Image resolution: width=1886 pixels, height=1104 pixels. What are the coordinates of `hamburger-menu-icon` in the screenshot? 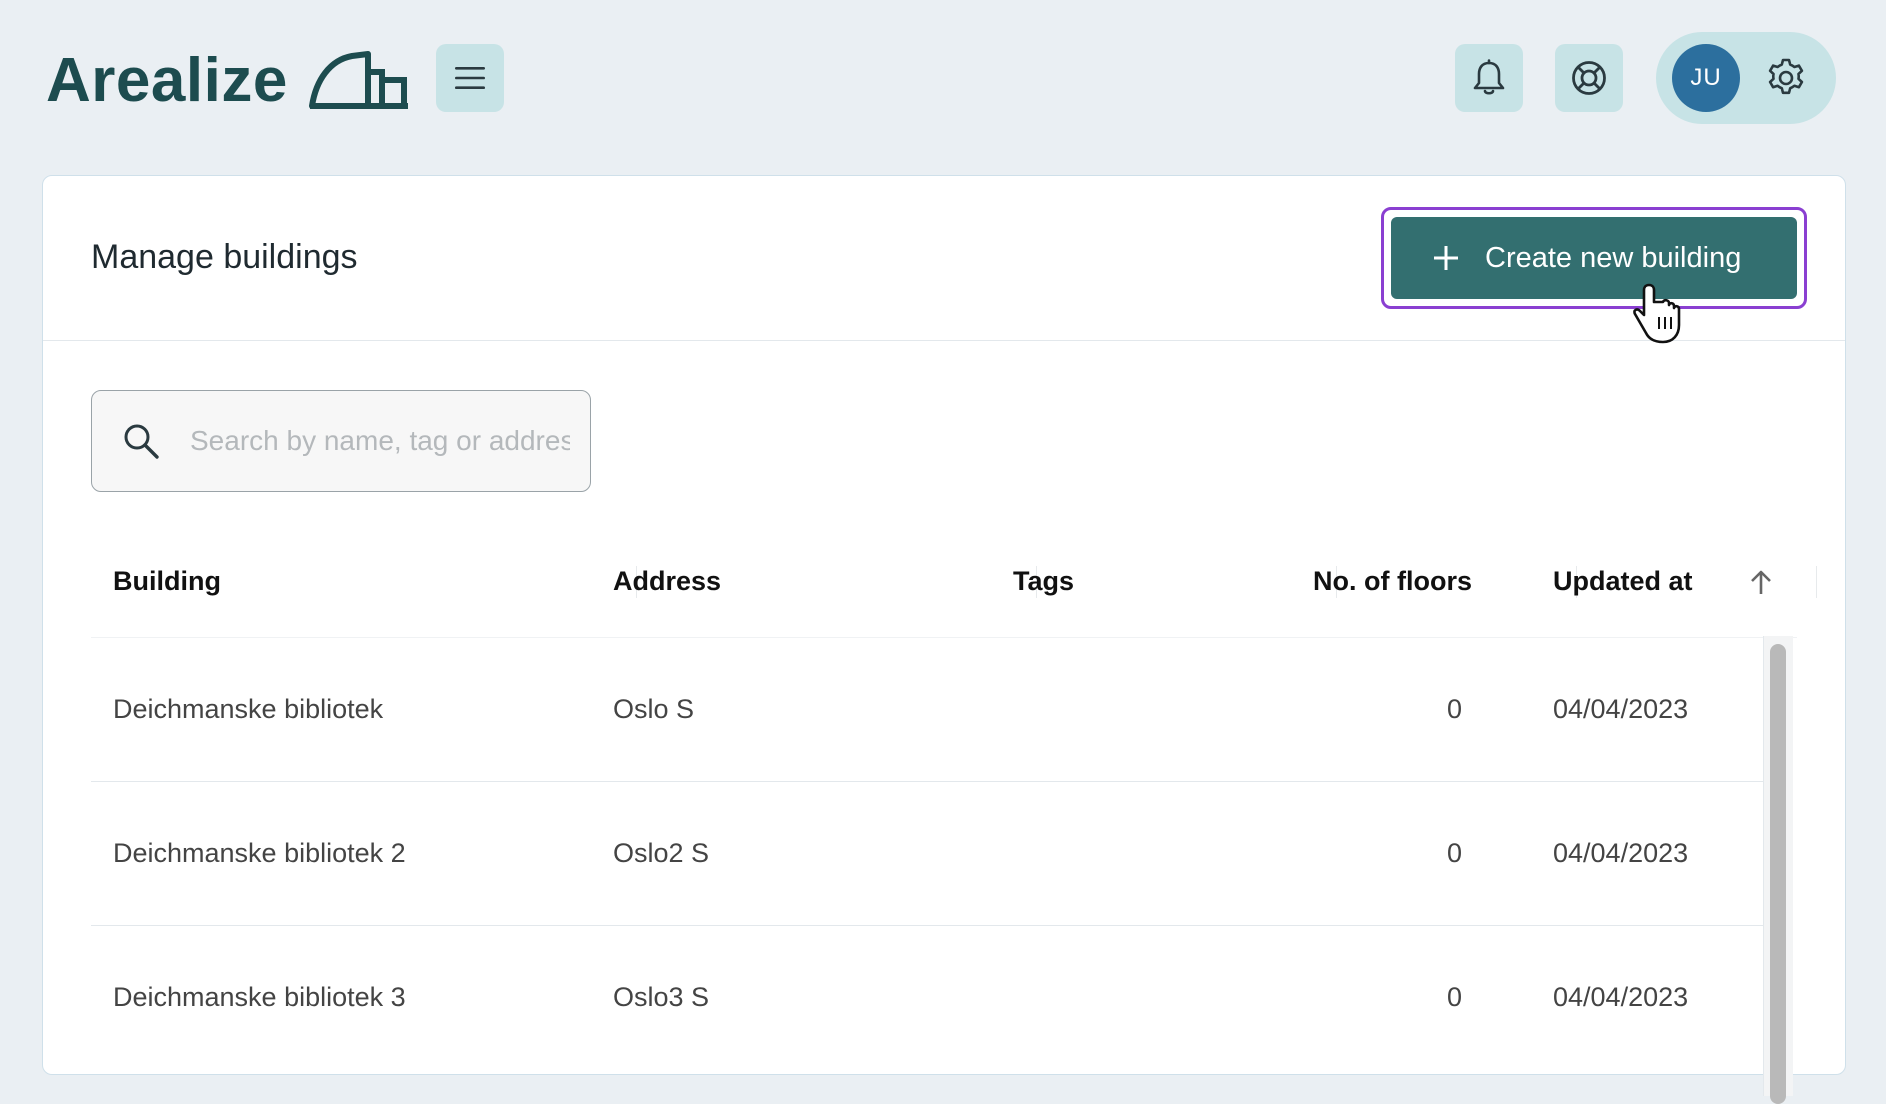 It's located at (470, 78).